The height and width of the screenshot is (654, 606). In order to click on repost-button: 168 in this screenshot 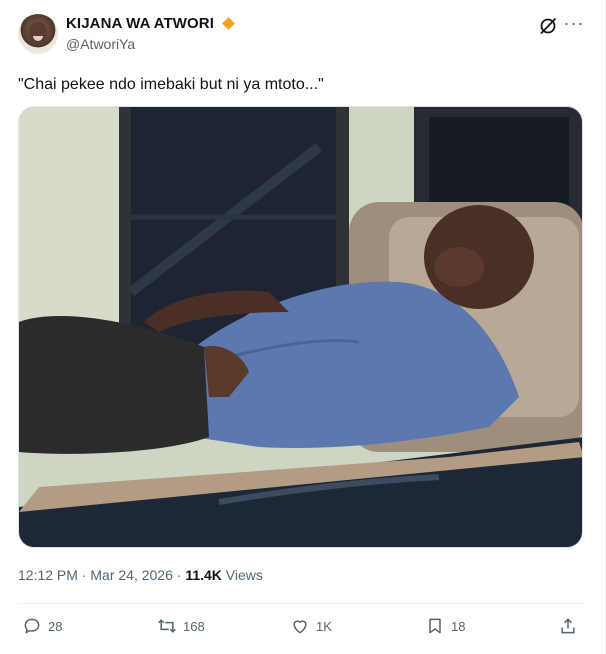, I will do `click(181, 626)`.